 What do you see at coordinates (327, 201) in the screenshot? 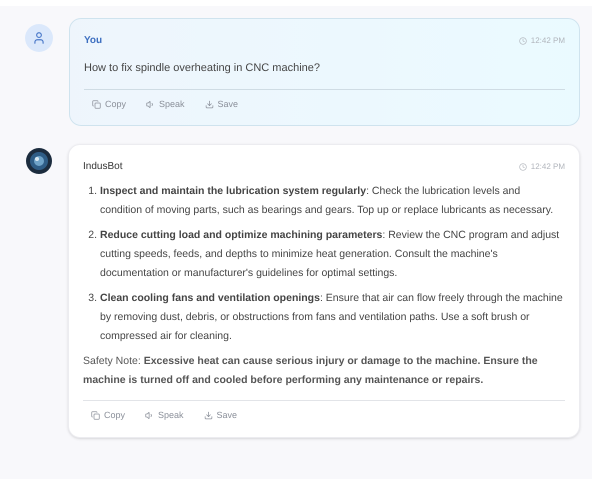
I see `list-item-text: Inspect and maintain the lubrication system regularly: Check the lubrication levels and condition of moving parts, such as bearings and gears. Top up or replace lubricants as necessary.` at bounding box center [327, 201].